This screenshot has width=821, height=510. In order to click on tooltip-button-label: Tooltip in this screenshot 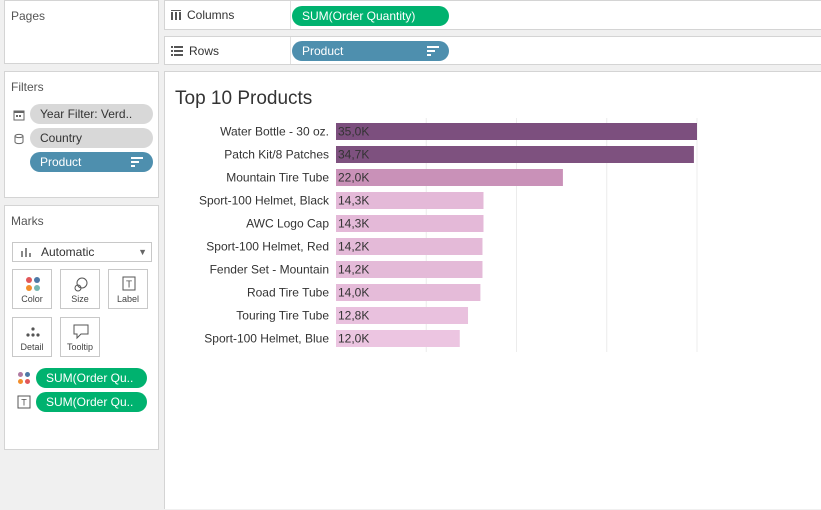, I will do `click(79, 347)`.